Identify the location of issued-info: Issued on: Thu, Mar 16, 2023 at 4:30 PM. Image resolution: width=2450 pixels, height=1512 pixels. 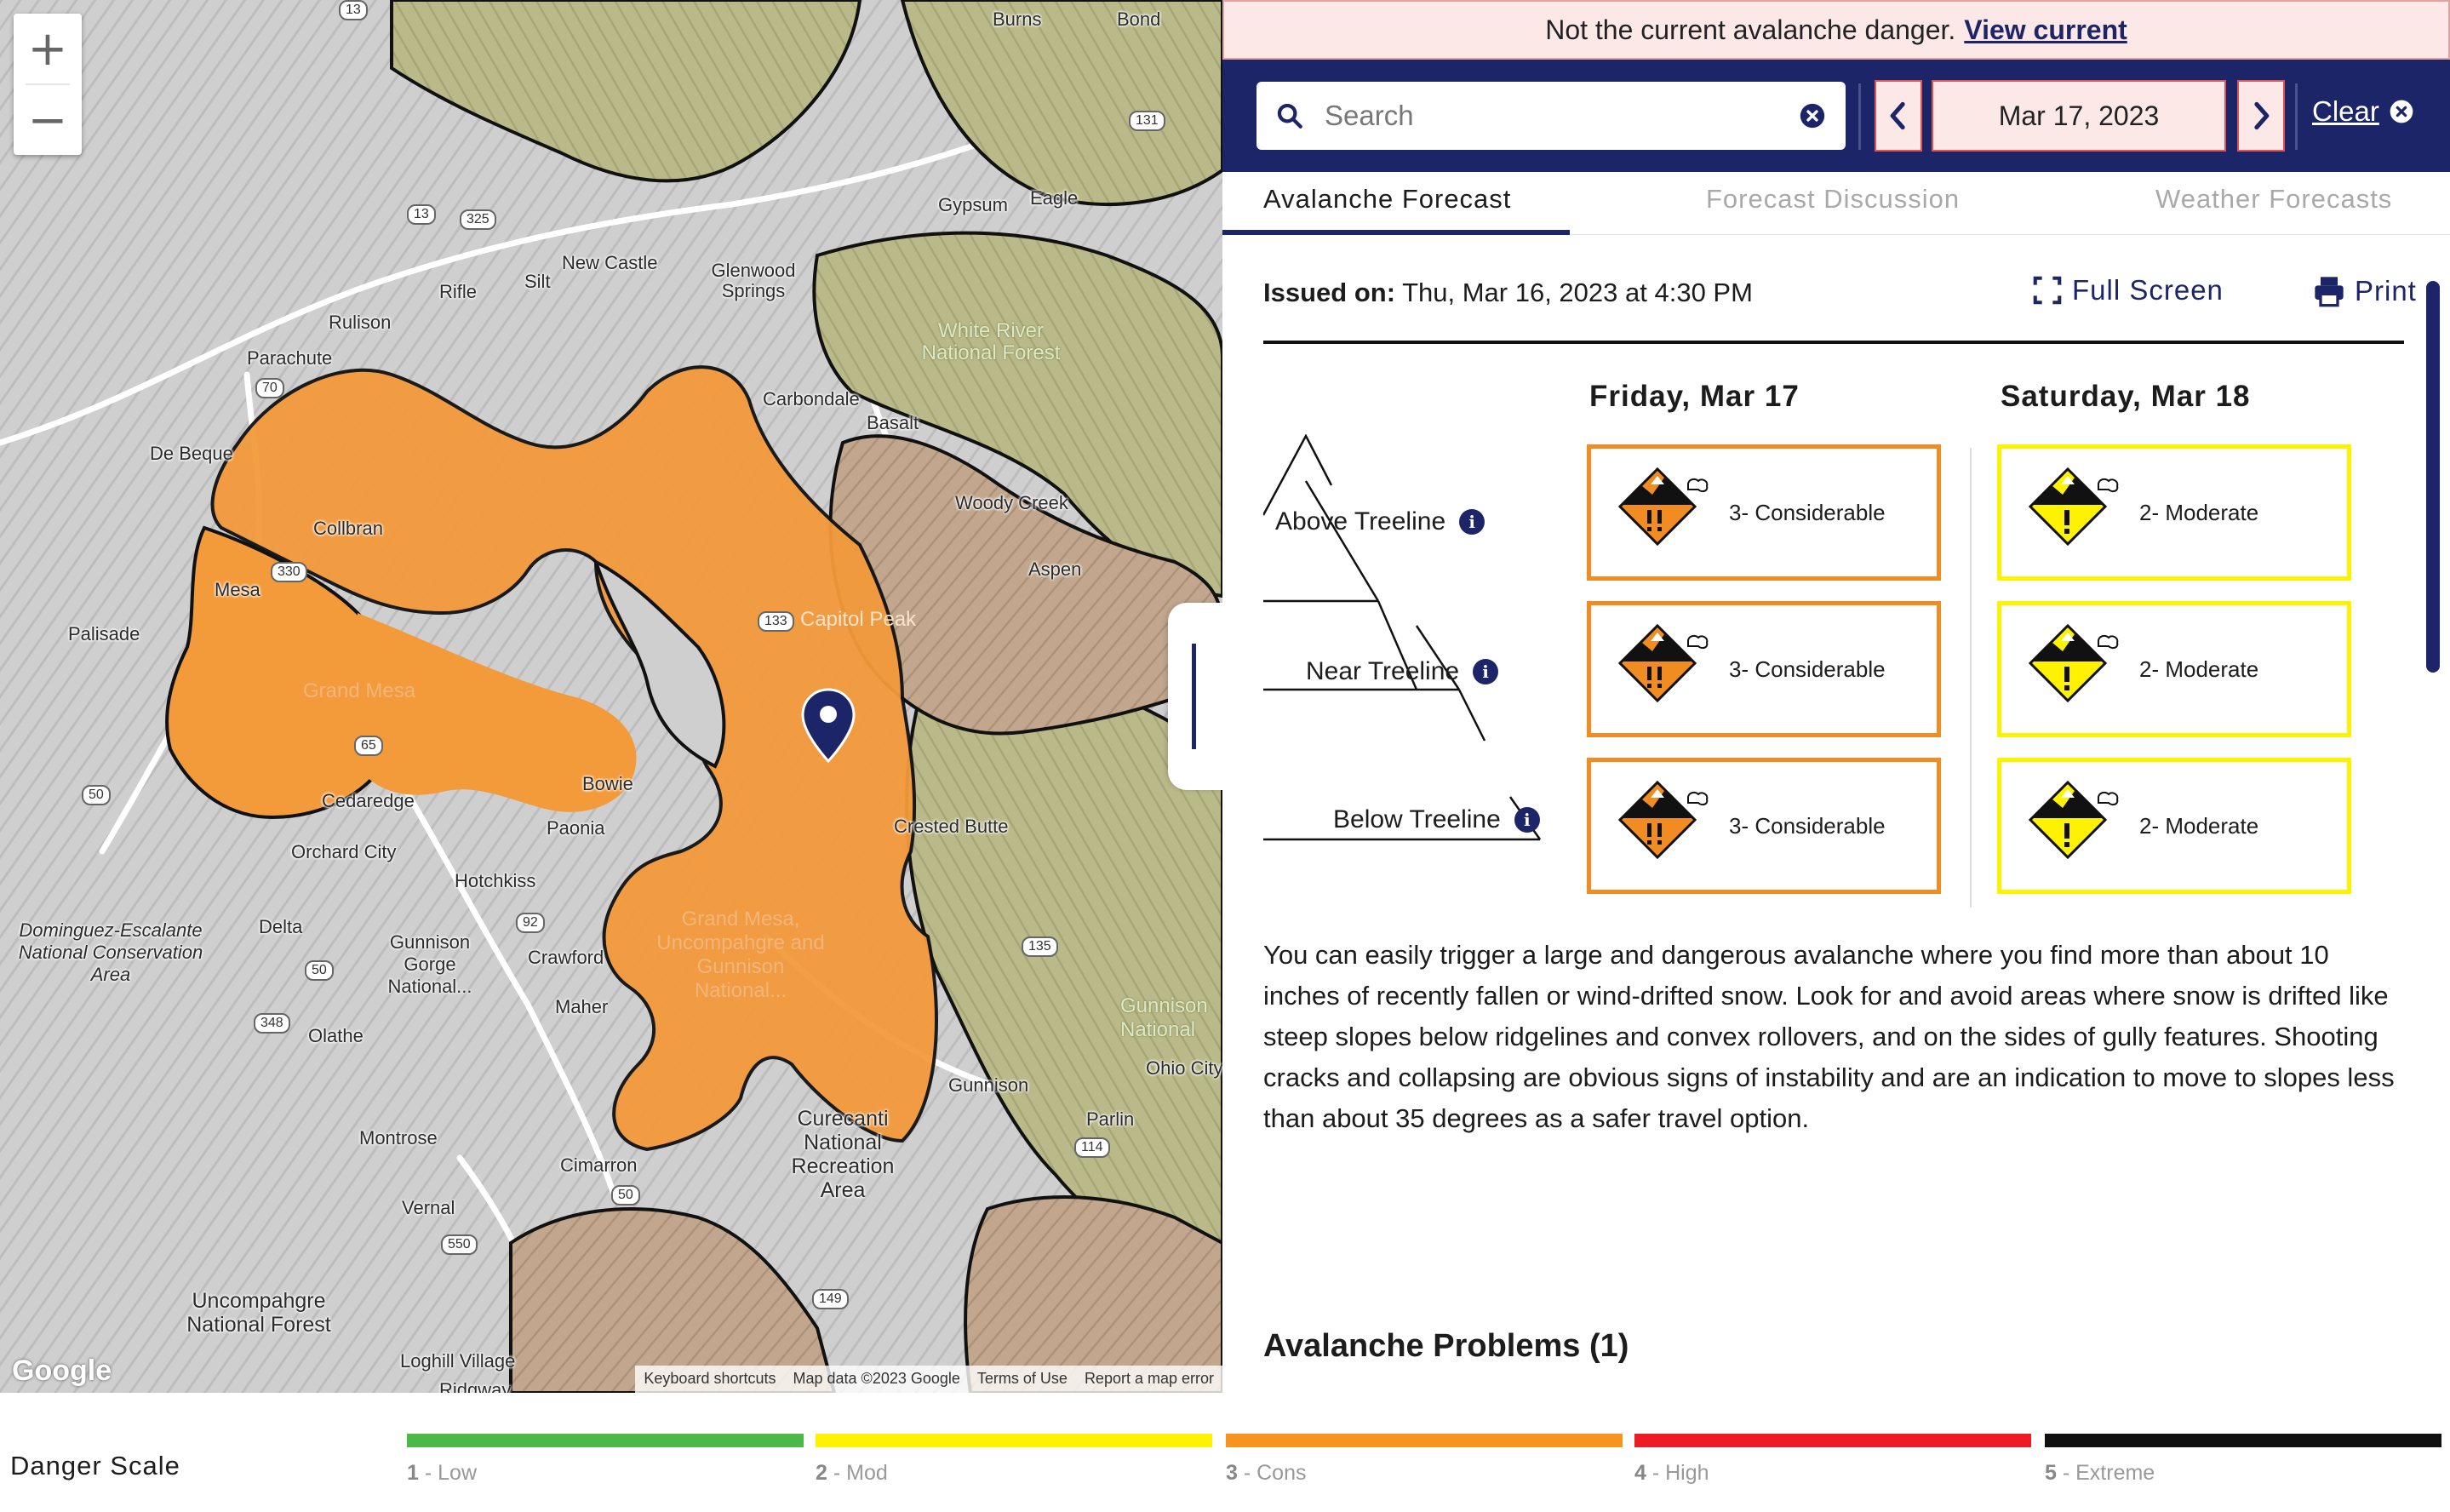
(1508, 293).